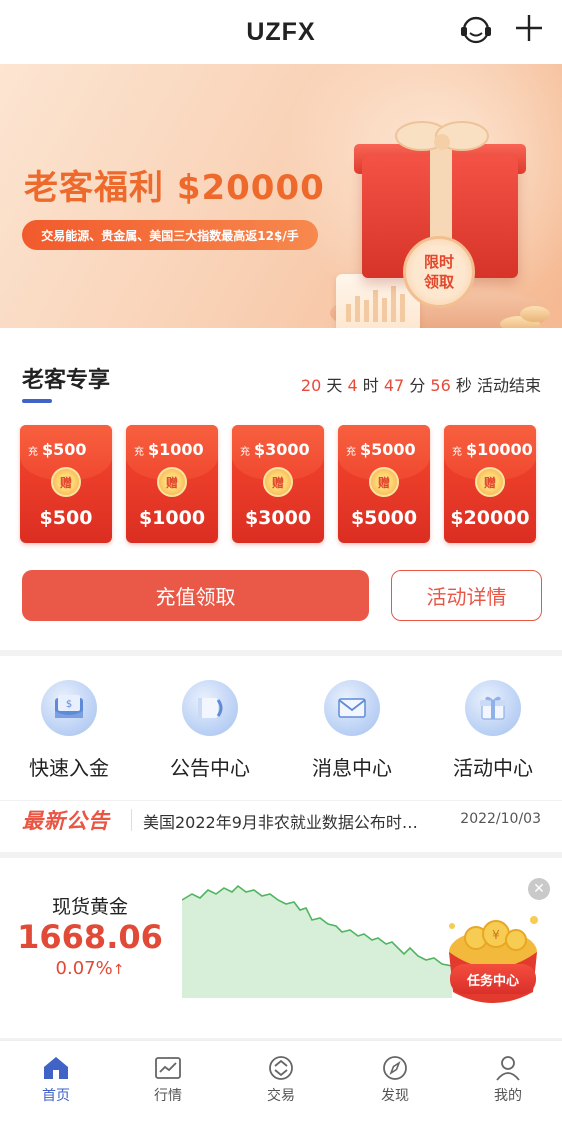 The height and width of the screenshot is (1126, 562). Describe the element at coordinates (311, 385) in the screenshot. I see `countdown-days: 20` at that location.